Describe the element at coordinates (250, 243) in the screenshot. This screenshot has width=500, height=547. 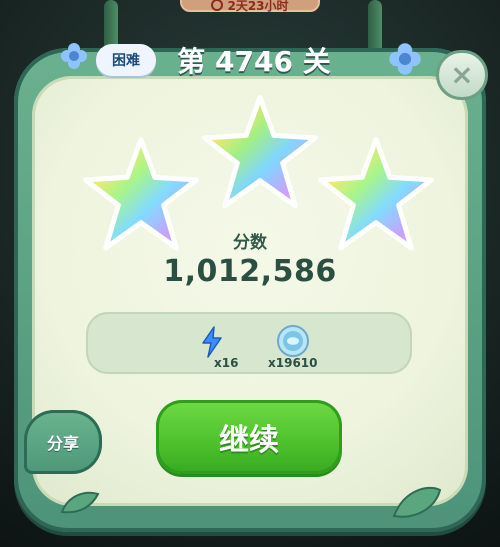
I see `score-label: 分数` at that location.